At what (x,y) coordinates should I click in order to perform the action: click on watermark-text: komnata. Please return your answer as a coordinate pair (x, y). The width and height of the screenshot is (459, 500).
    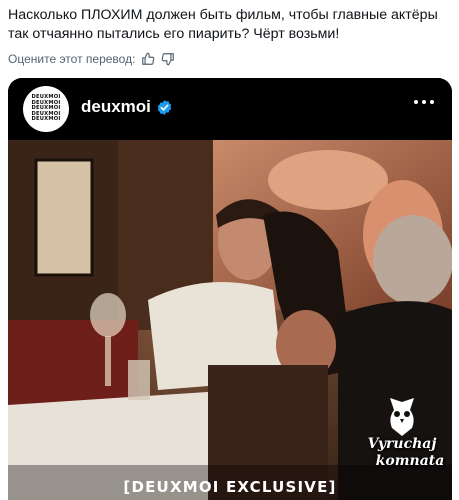
    Looking at the image, I should click on (410, 461).